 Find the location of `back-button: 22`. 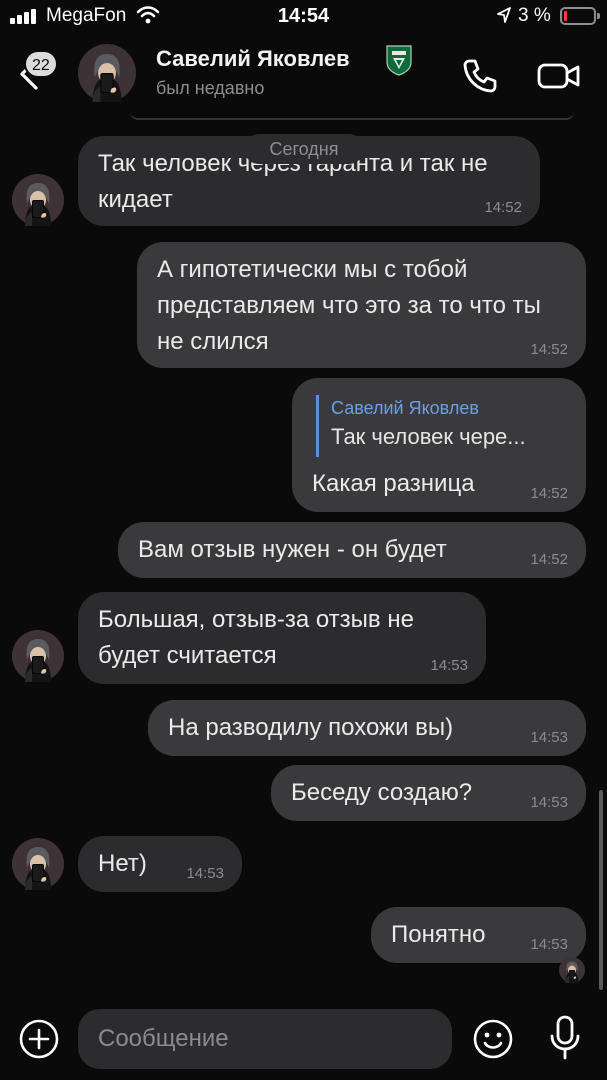

back-button: 22 is located at coordinates (46, 74).